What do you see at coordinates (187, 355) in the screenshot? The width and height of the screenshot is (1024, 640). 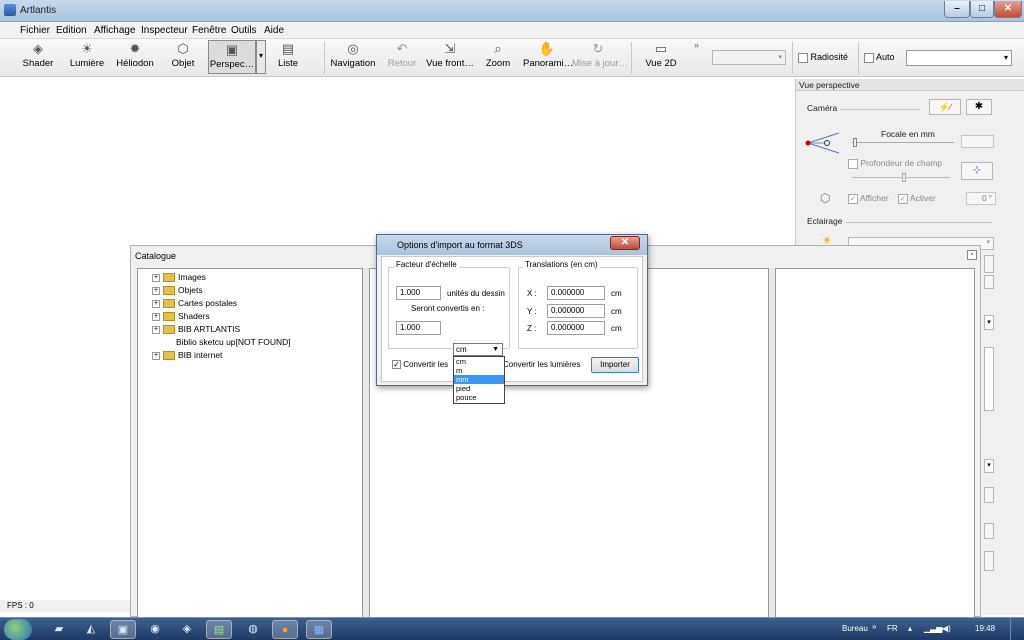 I see `tree-item-bib-internet: + BIB internet` at bounding box center [187, 355].